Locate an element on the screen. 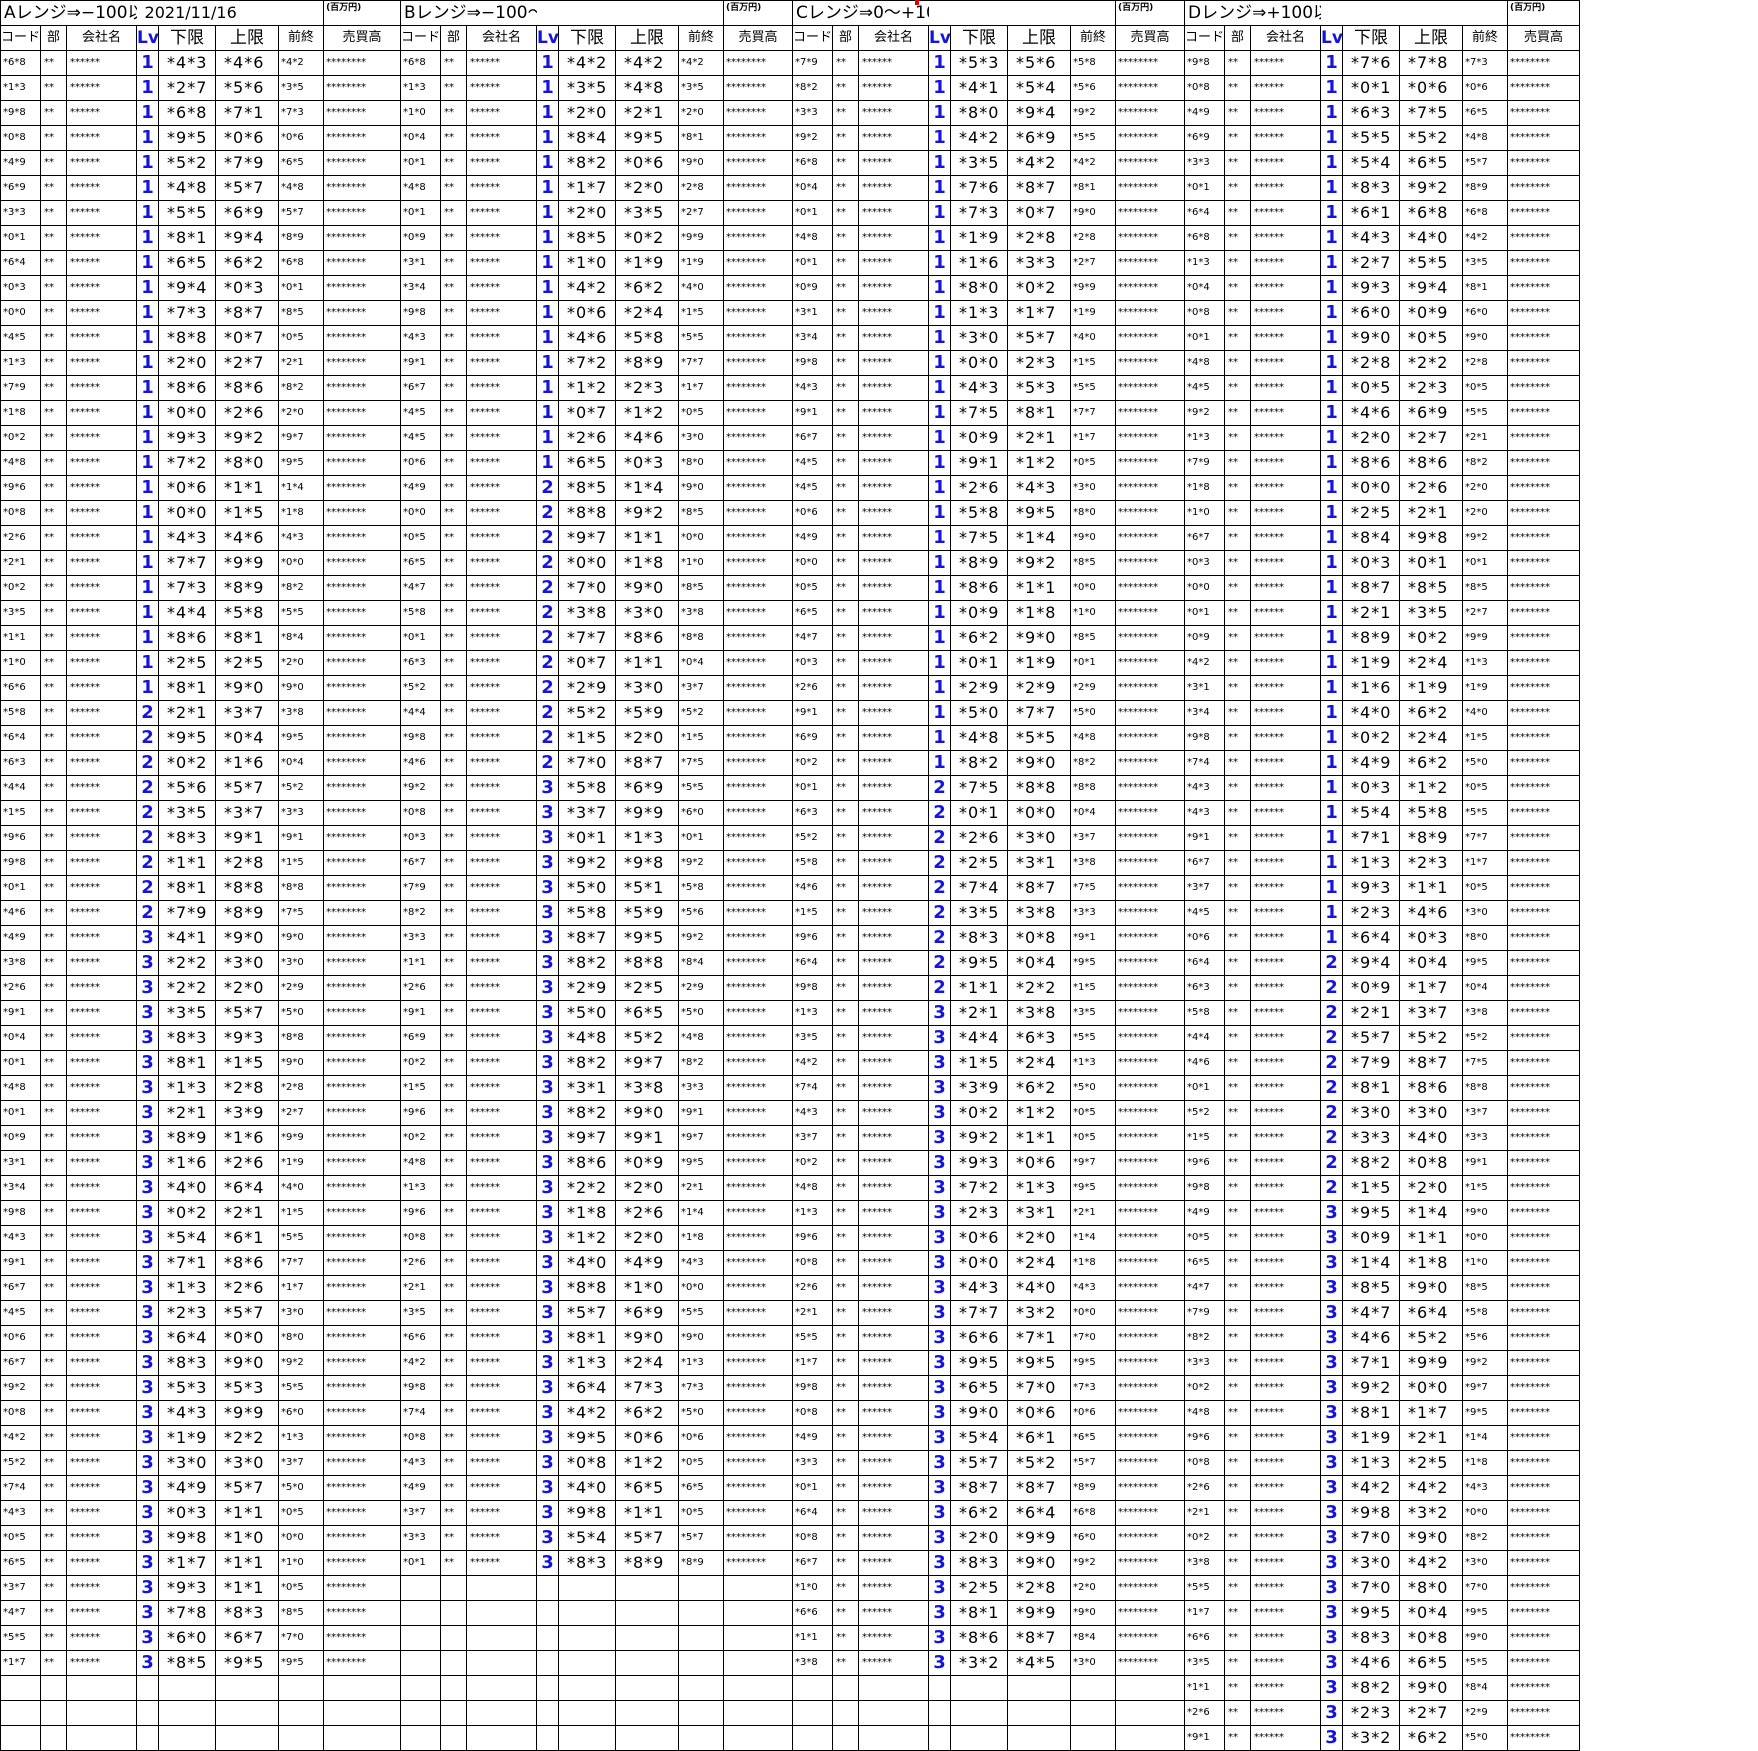 This screenshot has width=1758, height=1751. table-row: *0*1 ** ****** 2 *7*5 *8*8 *8*8 ******** is located at coordinates (989, 788).